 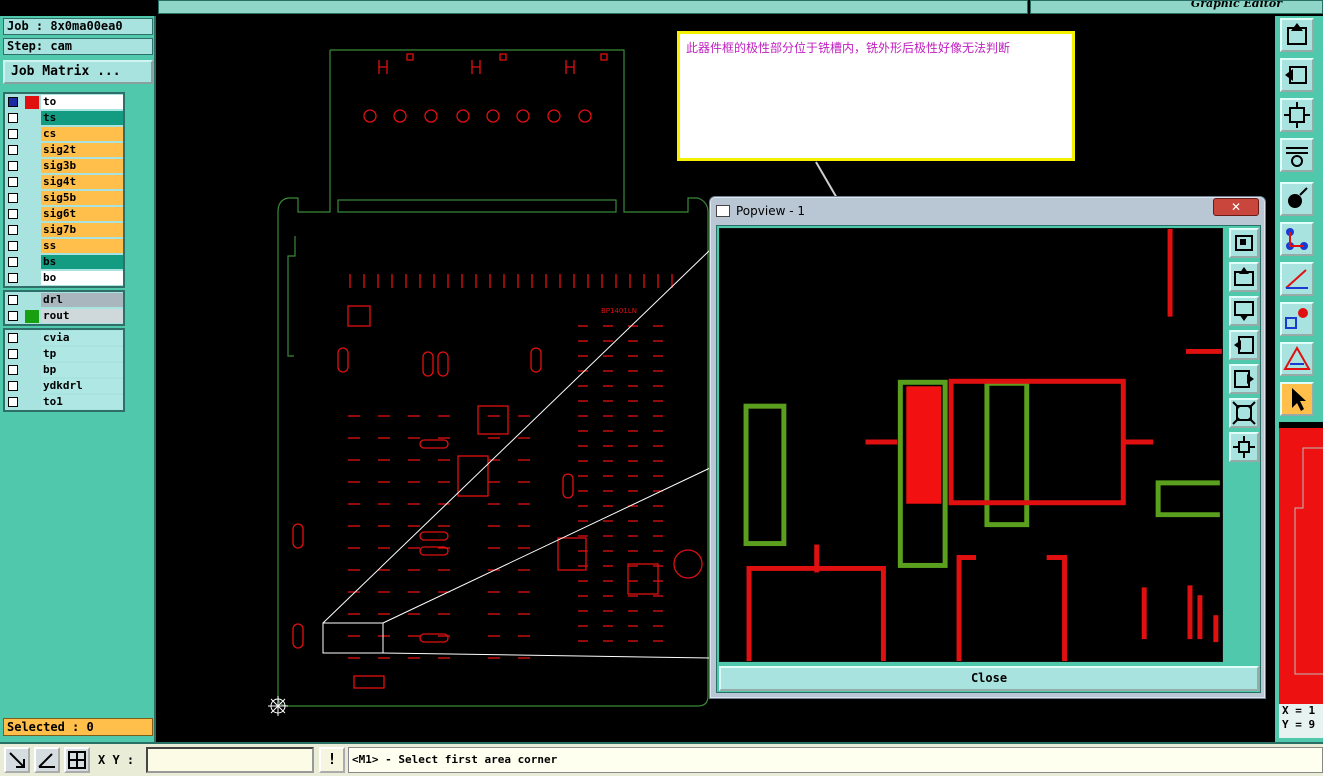 What do you see at coordinates (82, 386) in the screenshot?
I see `layer-name: ydkdrl` at bounding box center [82, 386].